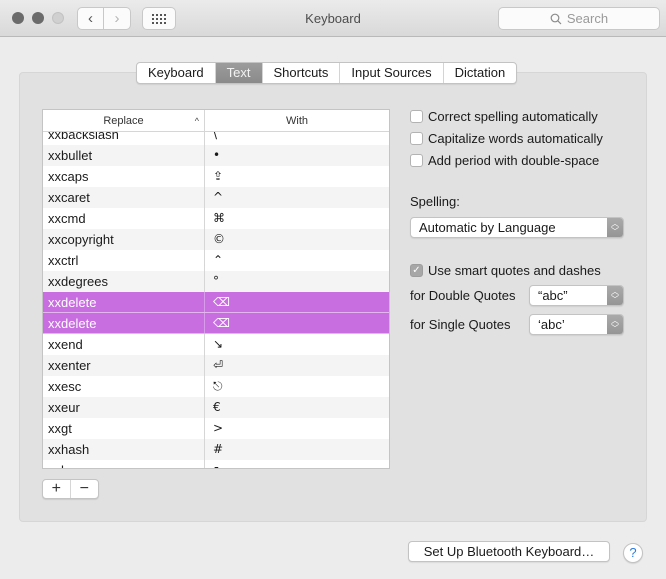  Describe the element at coordinates (124, 260) in the screenshot. I see `replace-cell: xxctrl` at that location.